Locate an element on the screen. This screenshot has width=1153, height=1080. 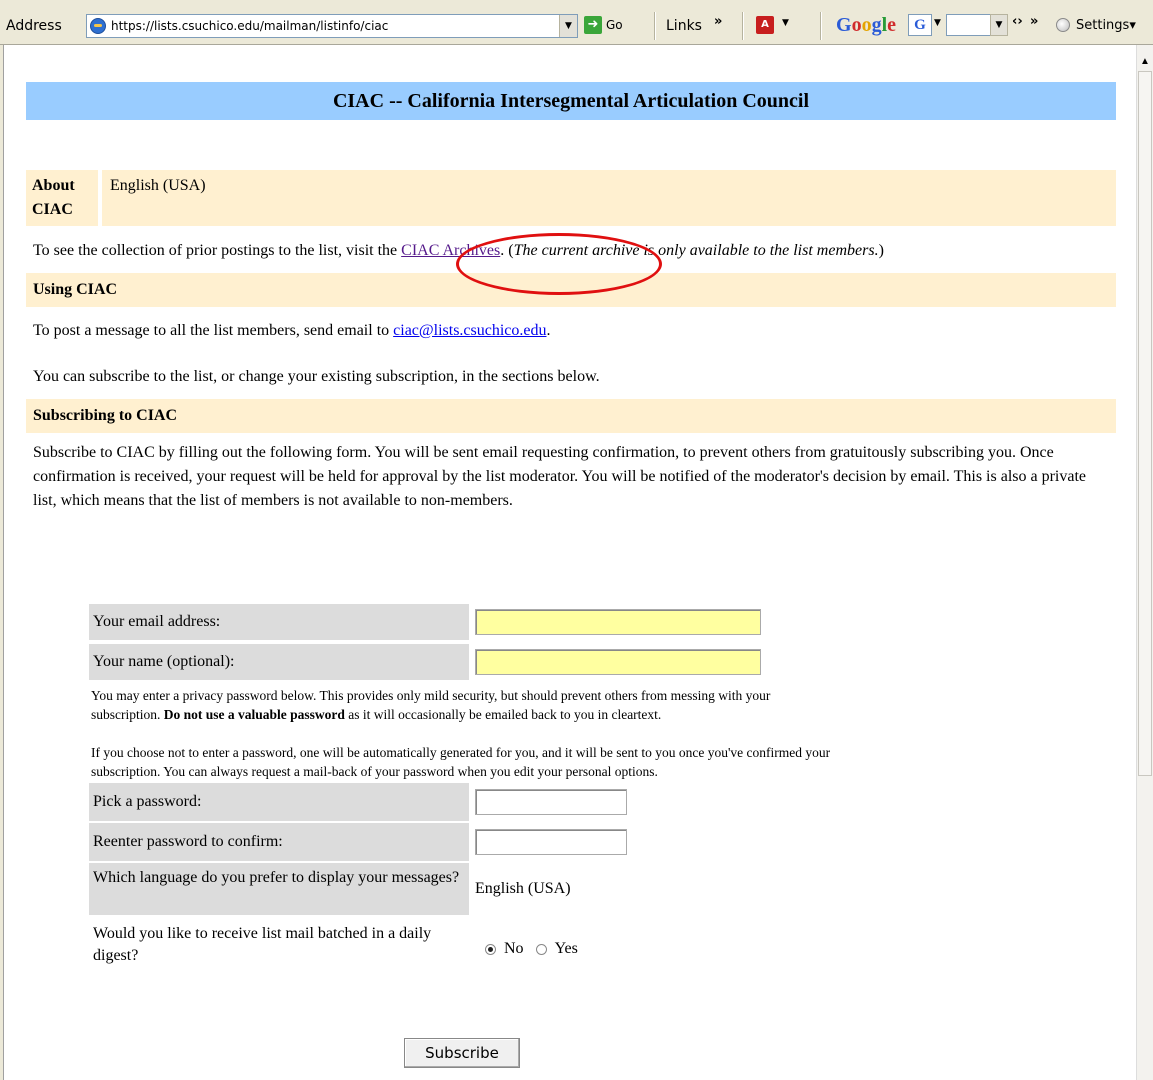
about-heading: About CIAC is located at coordinates (62, 198).